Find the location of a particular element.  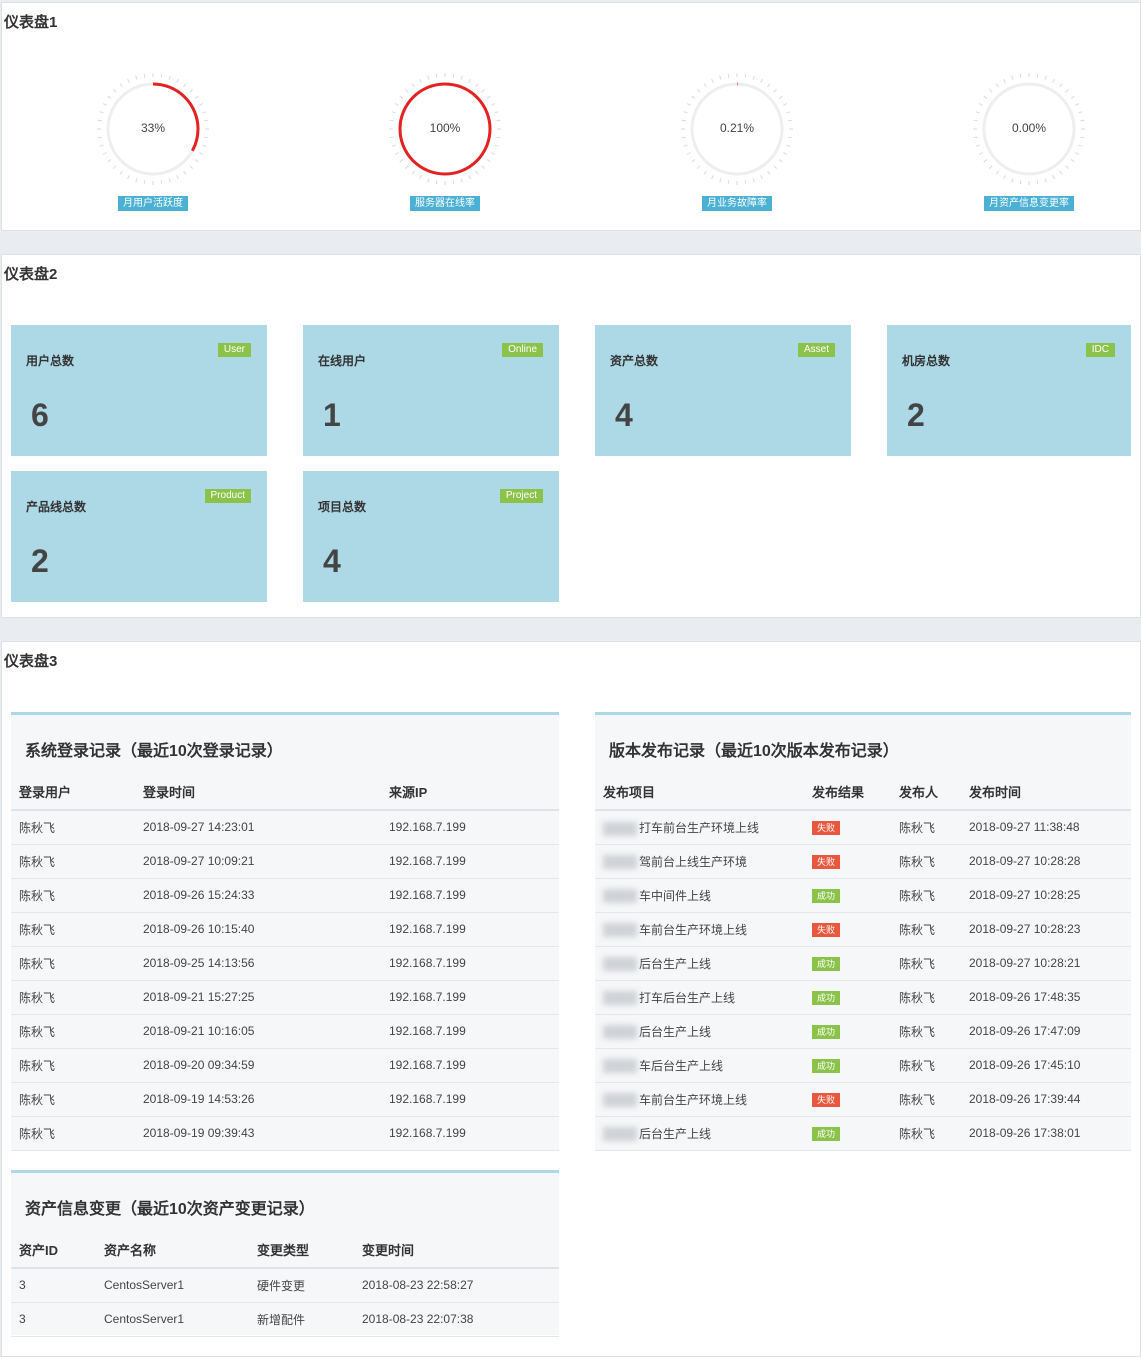

gauge-value: 0.21% is located at coordinates (737, 128).